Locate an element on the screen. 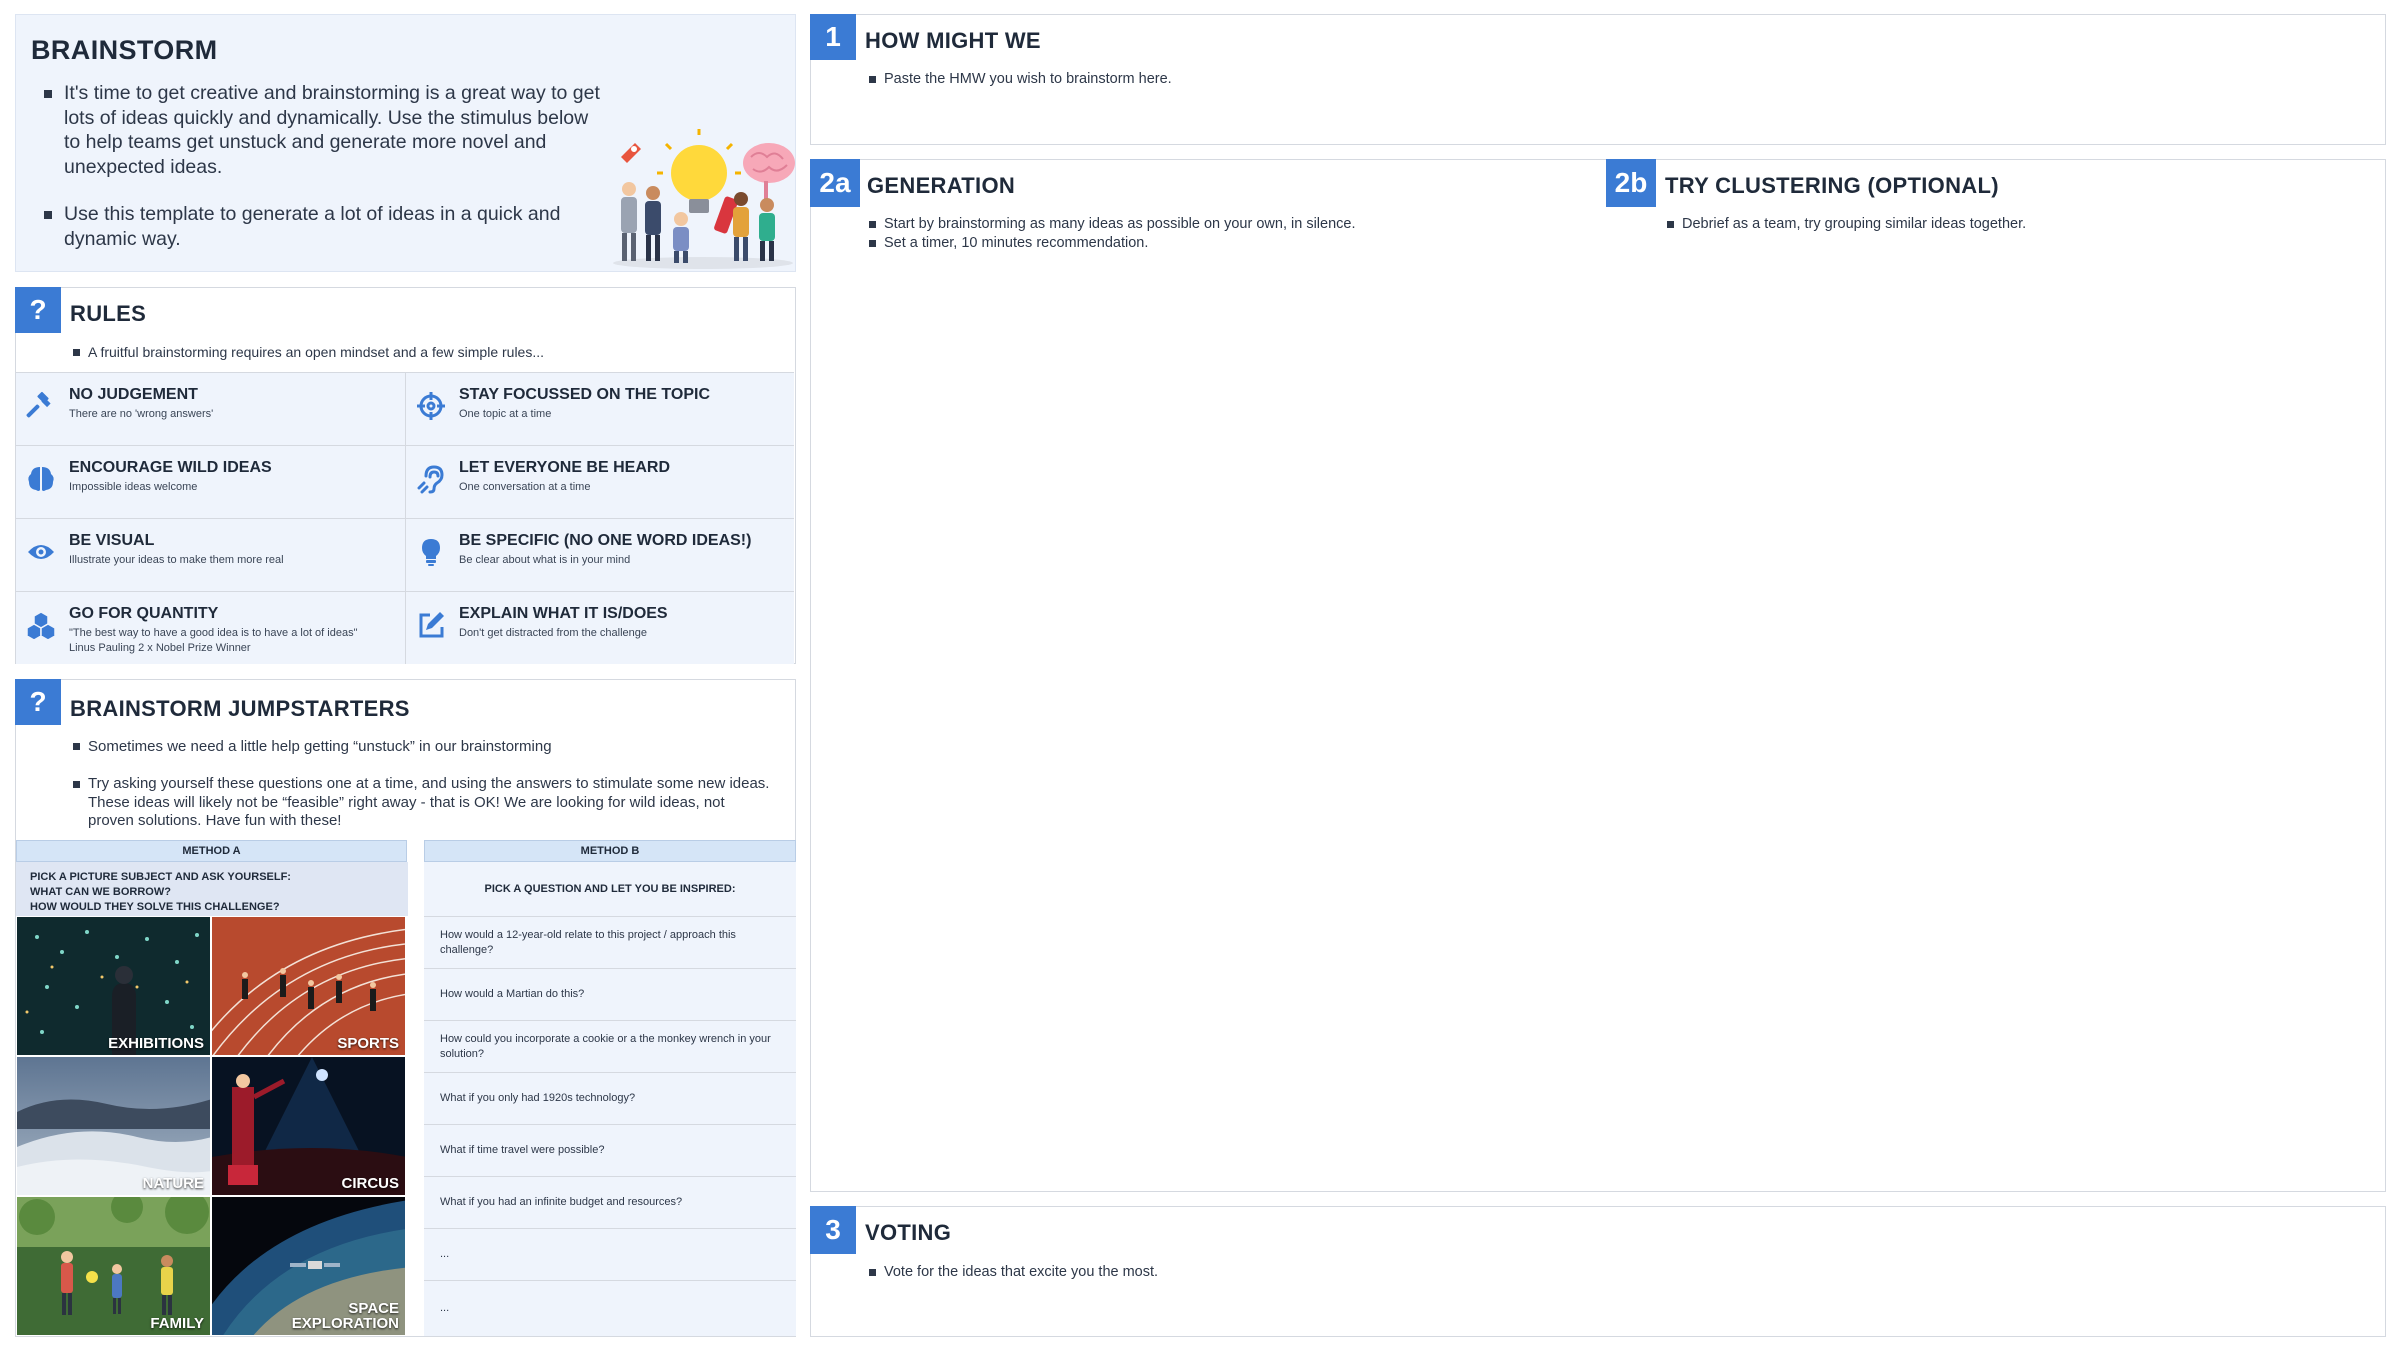  rule-subtitle: One topic at a time is located at coordinates (505, 414).